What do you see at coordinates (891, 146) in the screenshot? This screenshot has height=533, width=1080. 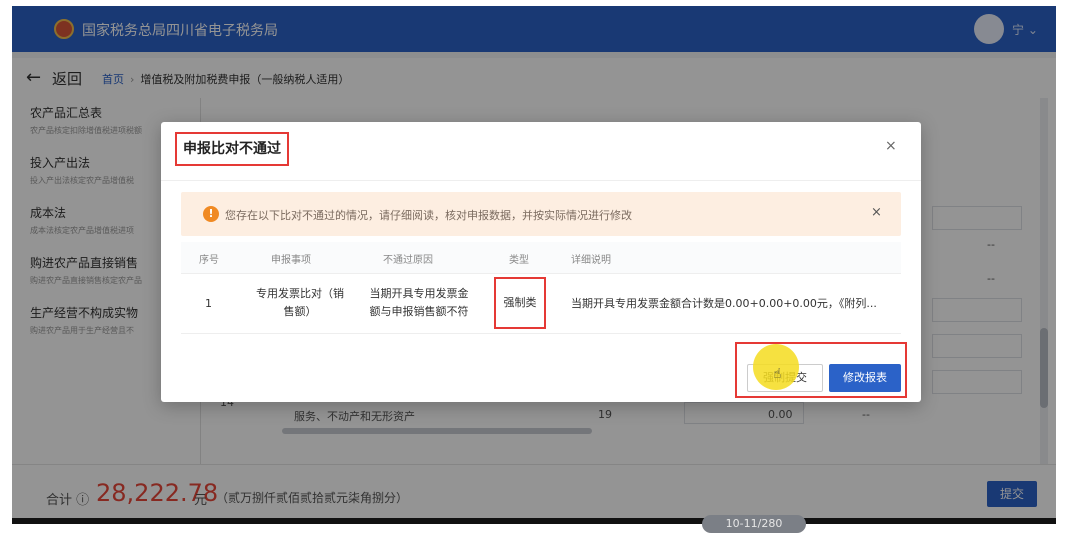 I see `close-icon: ×` at bounding box center [891, 146].